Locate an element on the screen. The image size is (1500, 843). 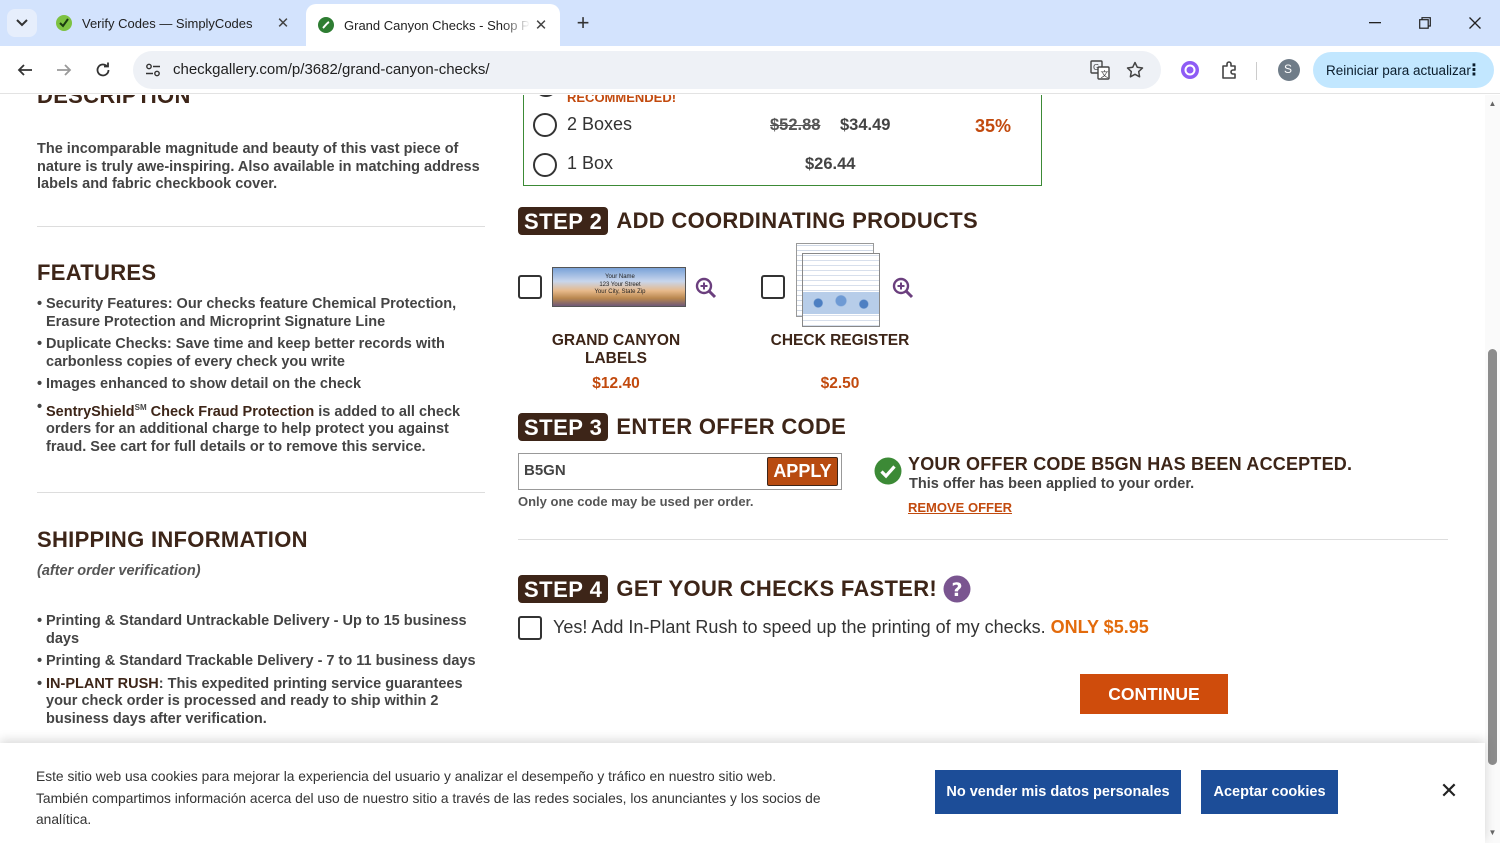
tab-title: Grand Canyon Checks - Shop P is located at coordinates (437, 25).